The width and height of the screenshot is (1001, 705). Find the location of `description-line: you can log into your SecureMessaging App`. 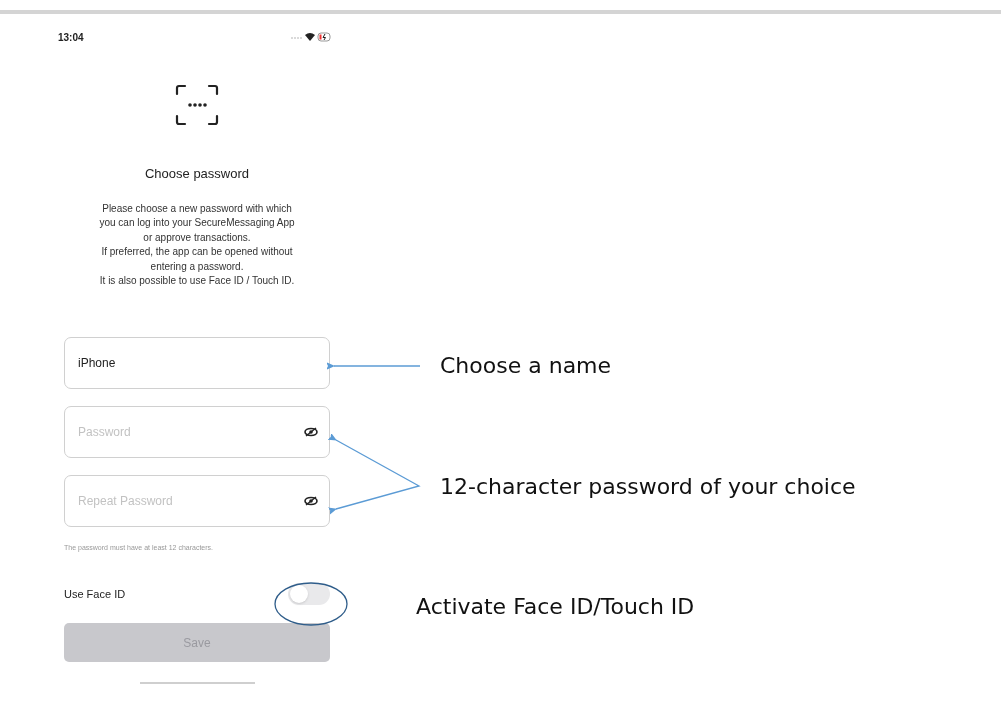

description-line: you can log into your SecureMessaging App is located at coordinates (197, 223).